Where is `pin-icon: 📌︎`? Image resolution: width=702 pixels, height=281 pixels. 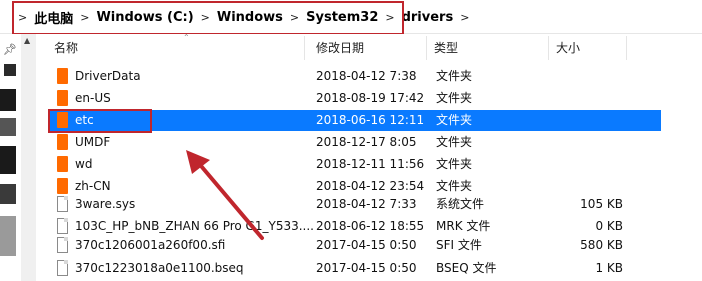 pin-icon: 📌︎ is located at coordinates (10, 49).